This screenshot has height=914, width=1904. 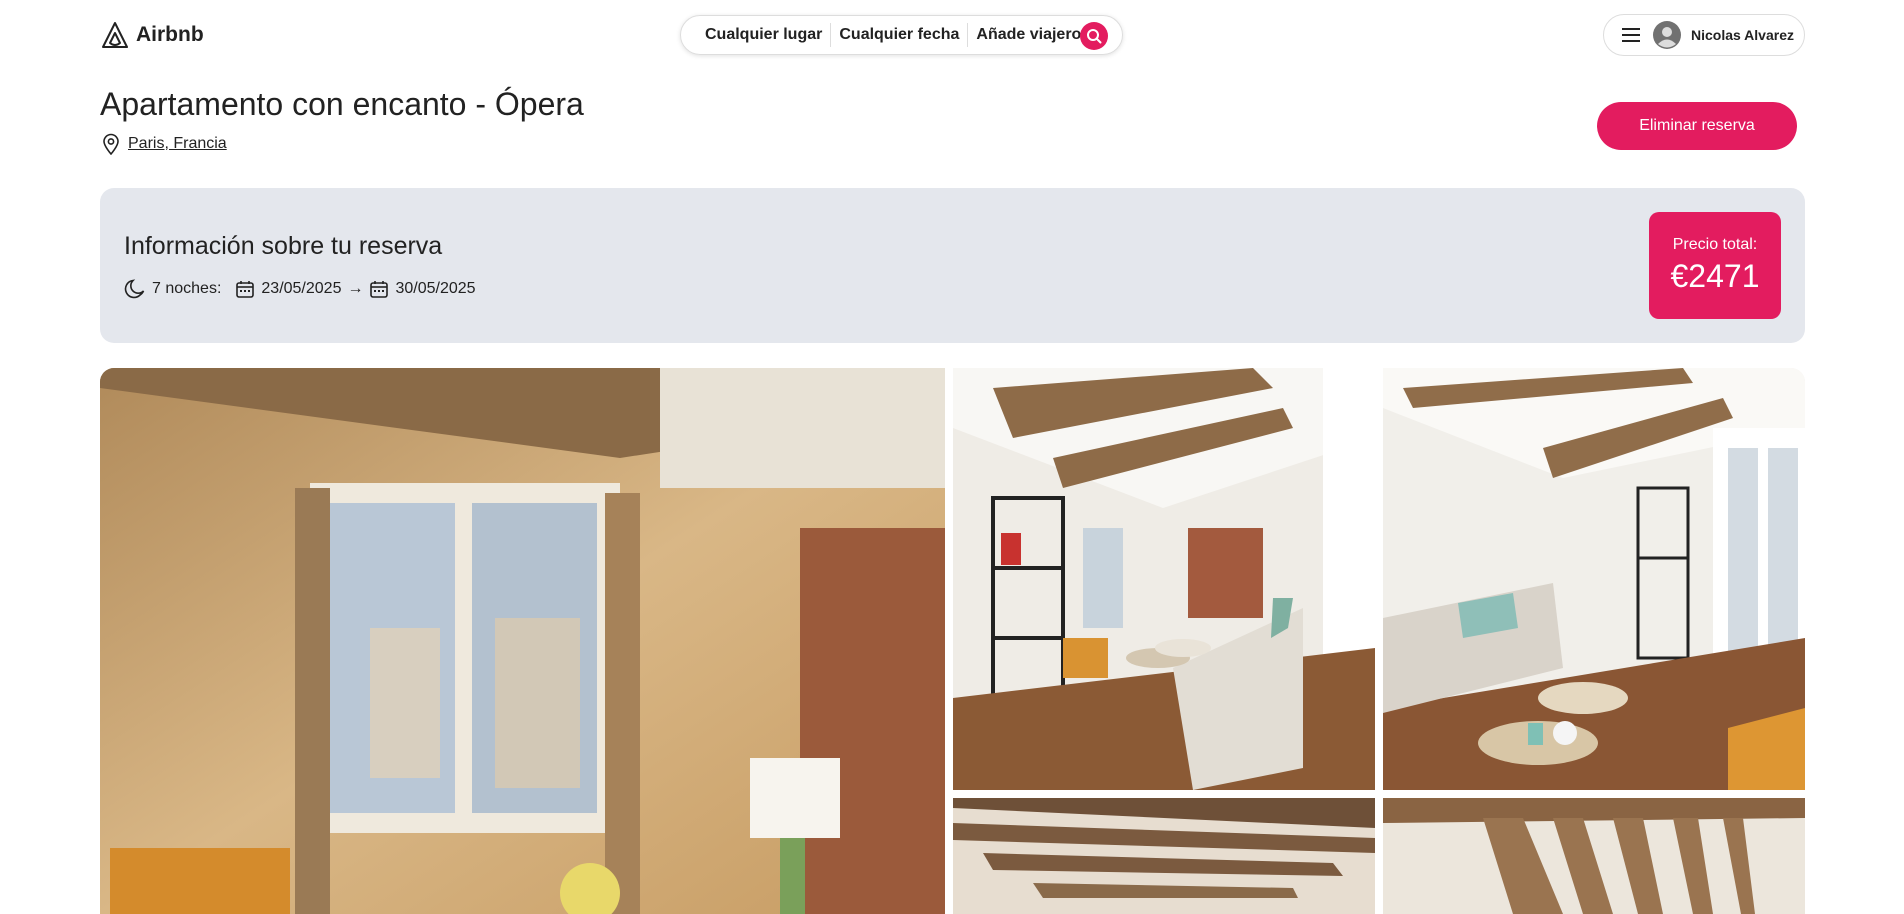 What do you see at coordinates (899, 35) in the screenshot?
I see `search-dates: Cualquier fecha` at bounding box center [899, 35].